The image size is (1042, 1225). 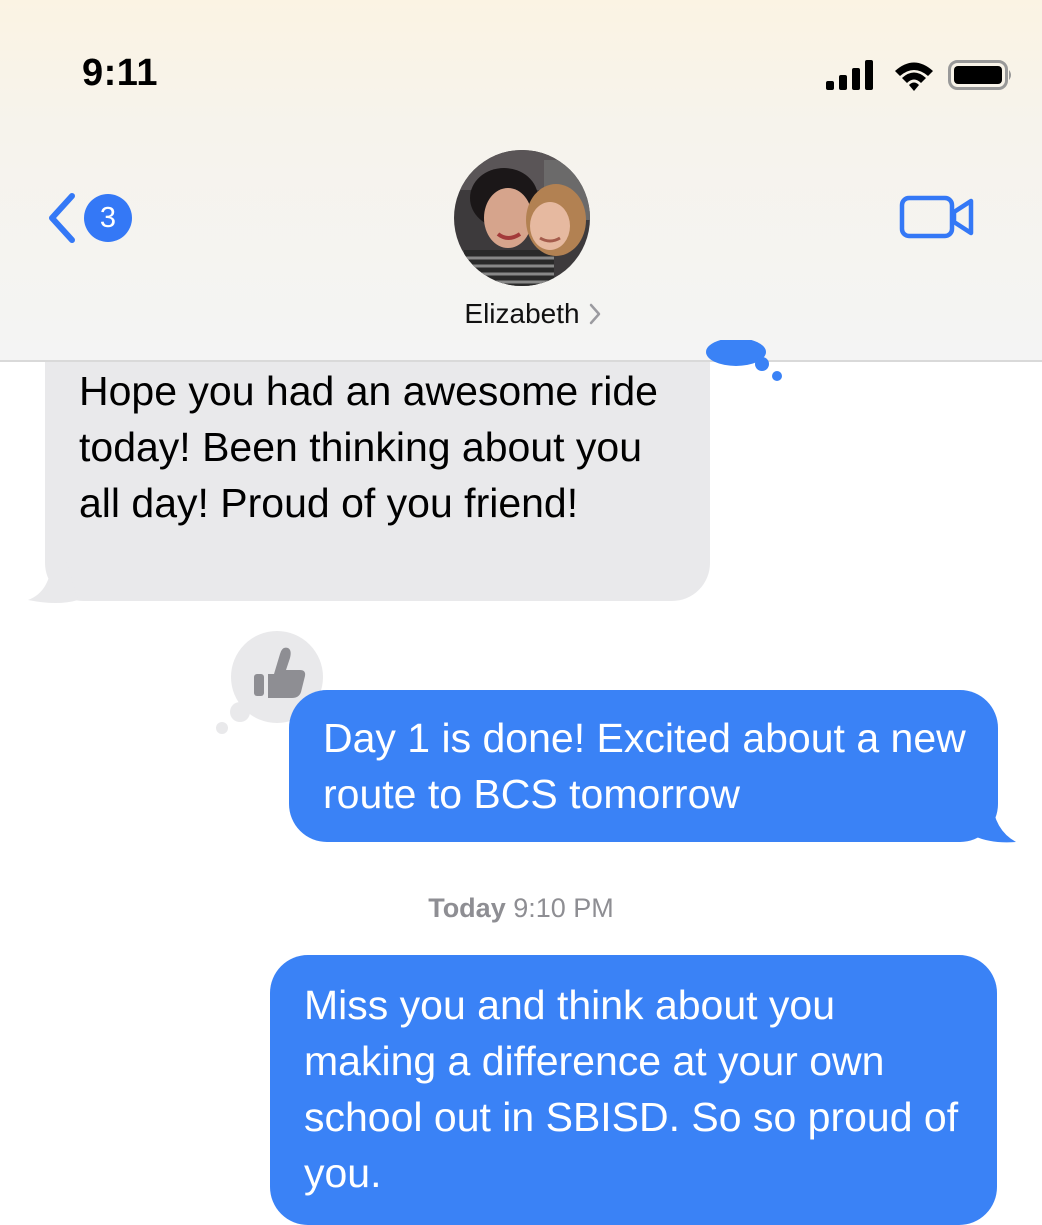 I want to click on wifi-icon, so click(x=914, y=76).